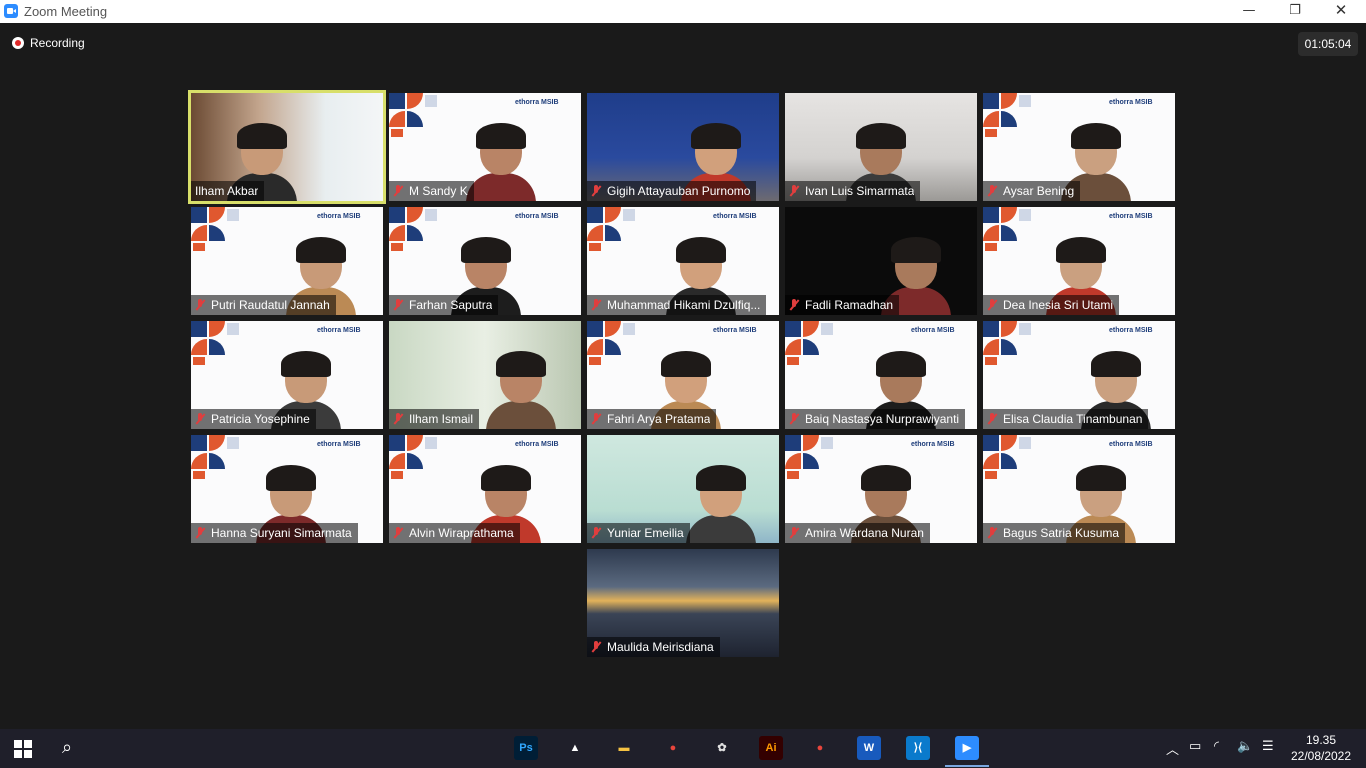 Image resolution: width=1366 pixels, height=768 pixels. I want to click on chrome-icon: ●, so click(673, 748).